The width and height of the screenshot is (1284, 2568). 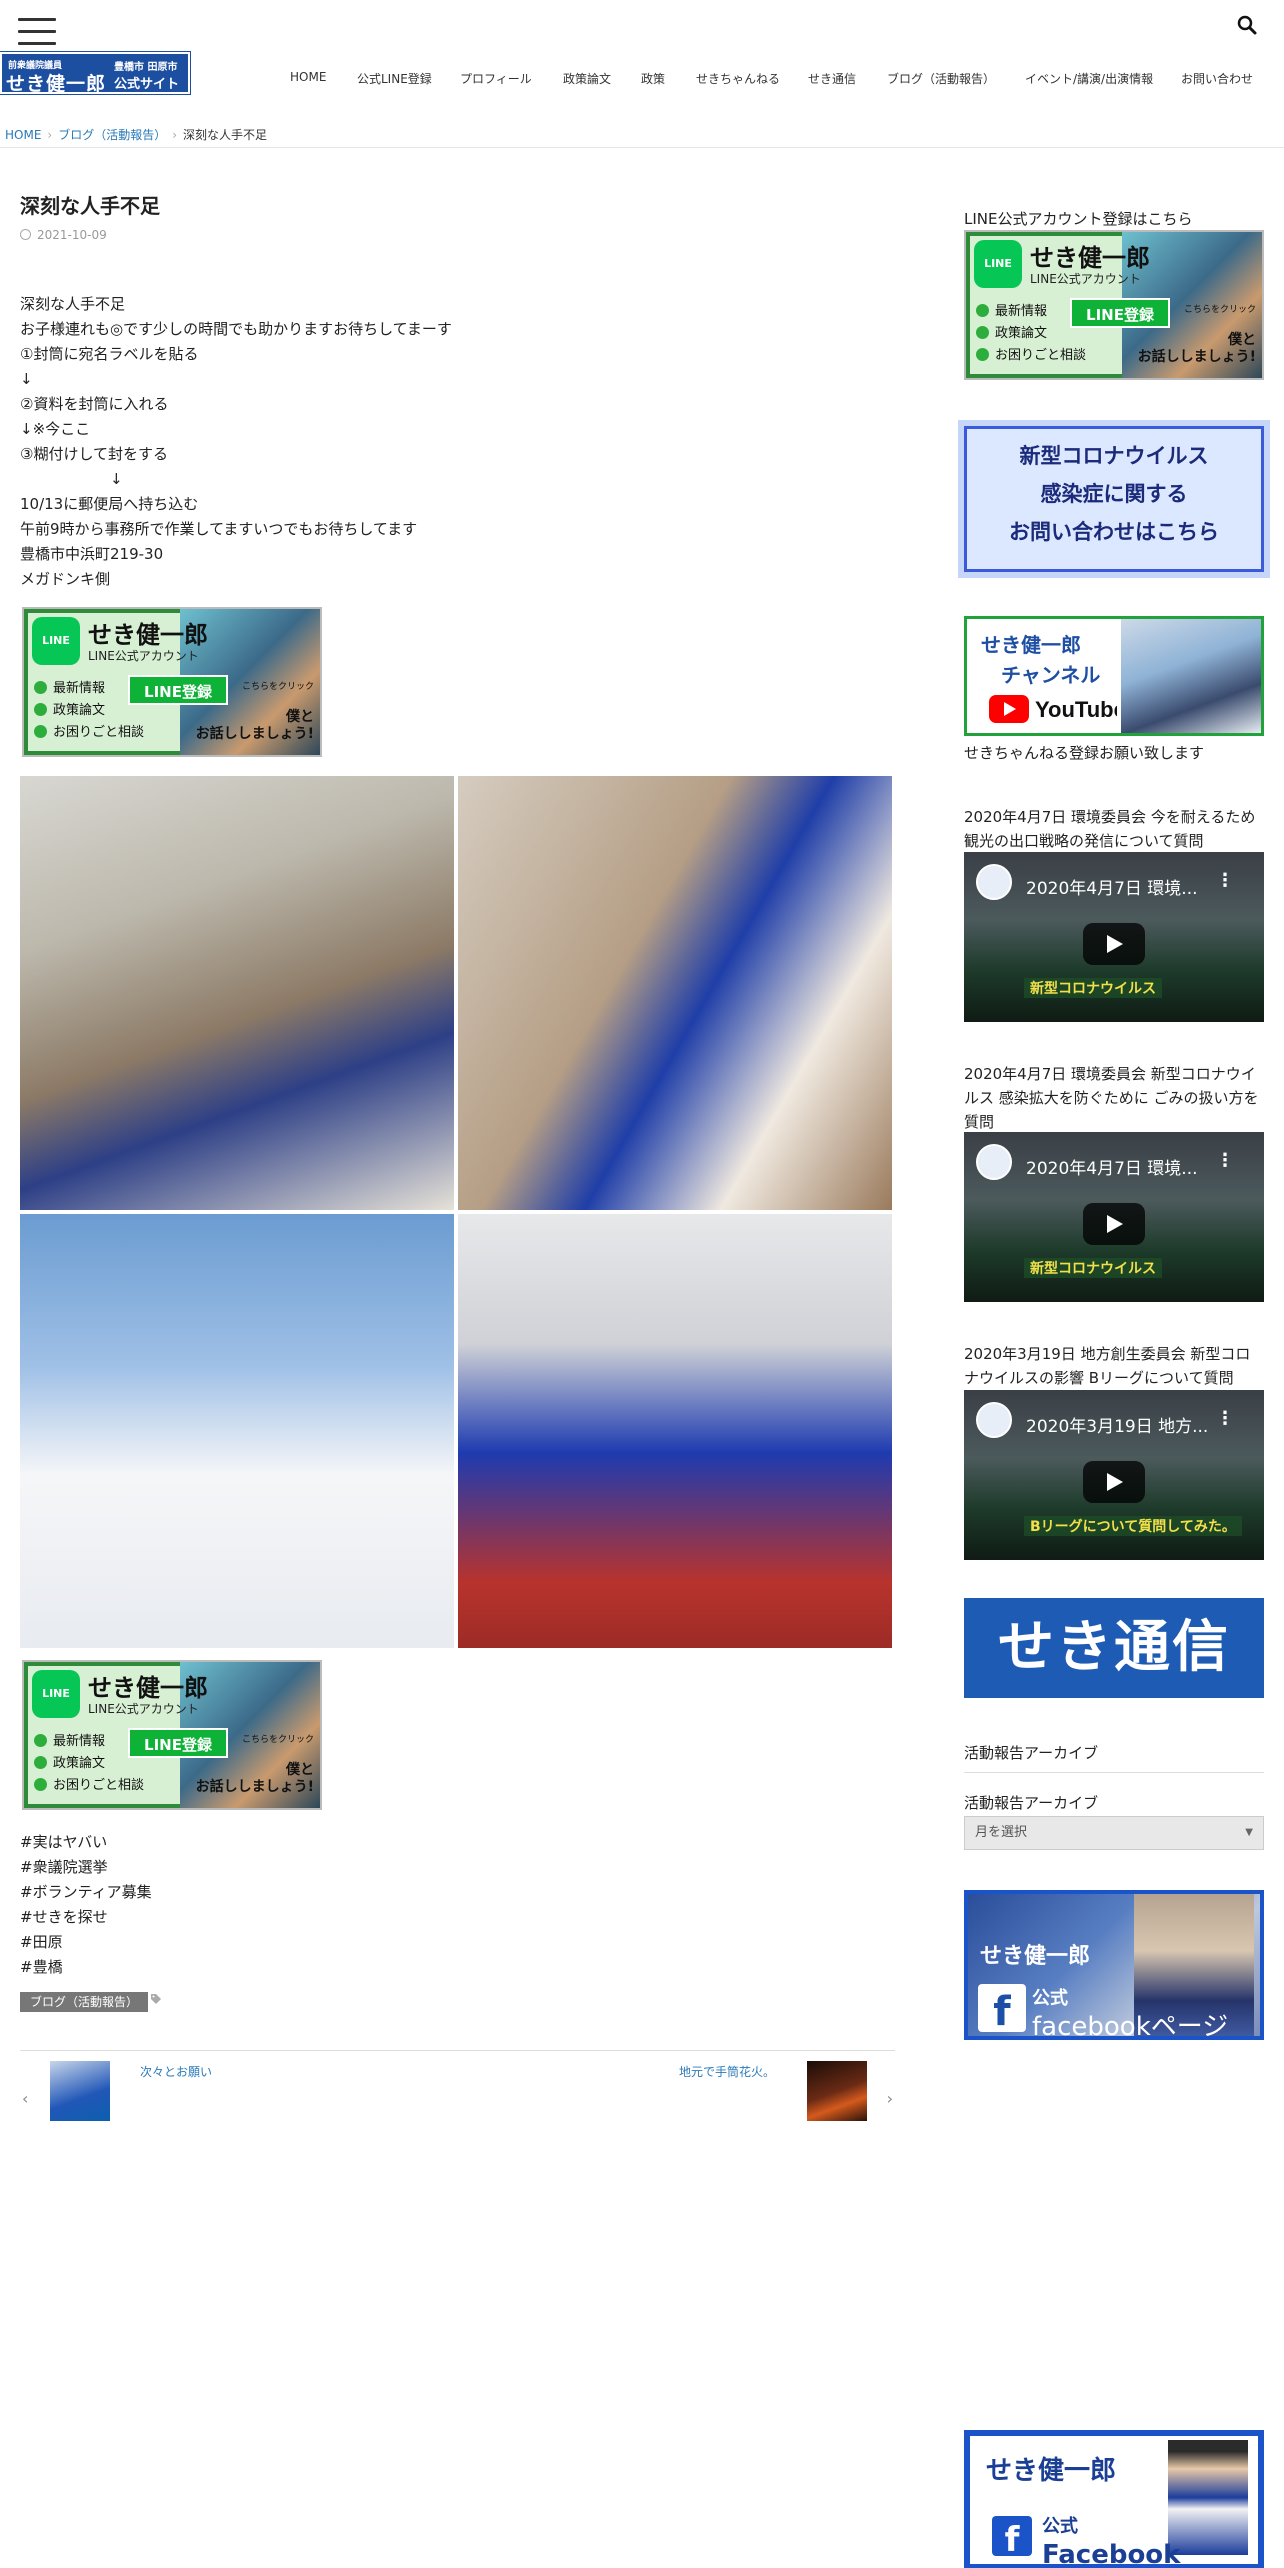 What do you see at coordinates (941, 78) in the screenshot?
I see `nav-blog: ブログ（活動報告）` at bounding box center [941, 78].